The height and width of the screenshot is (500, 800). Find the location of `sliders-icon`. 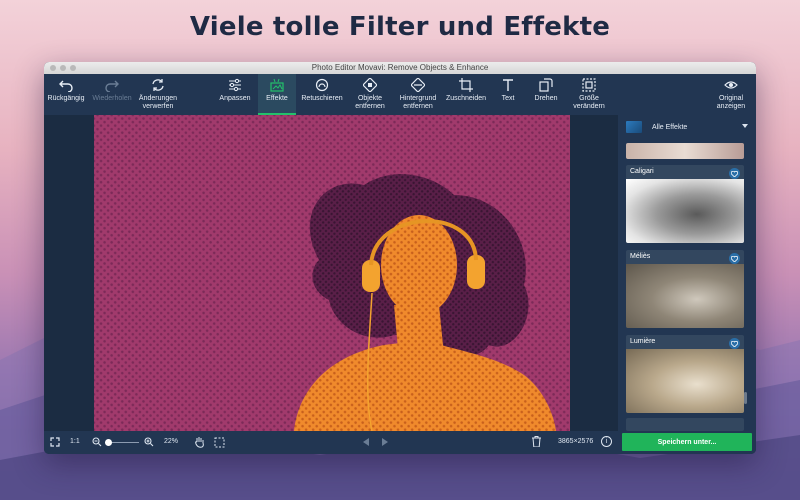

sliders-icon is located at coordinates (235, 85).